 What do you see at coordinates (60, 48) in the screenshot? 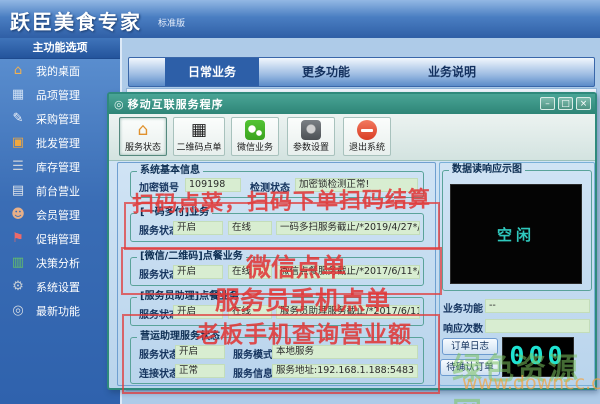
I see `sidebar-header: 主功能选项` at bounding box center [60, 48].